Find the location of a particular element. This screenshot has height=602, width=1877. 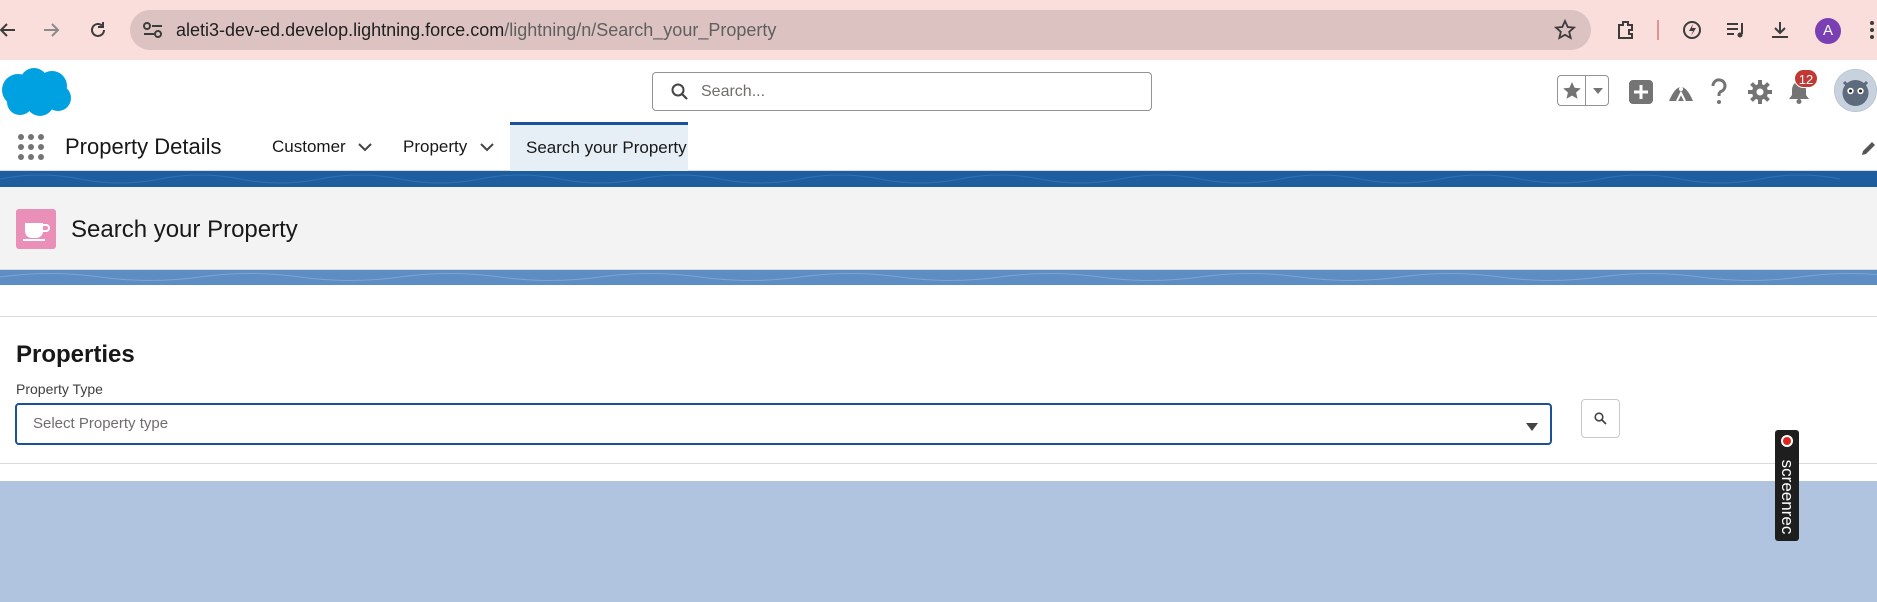

download-icon is located at coordinates (1780, 30).